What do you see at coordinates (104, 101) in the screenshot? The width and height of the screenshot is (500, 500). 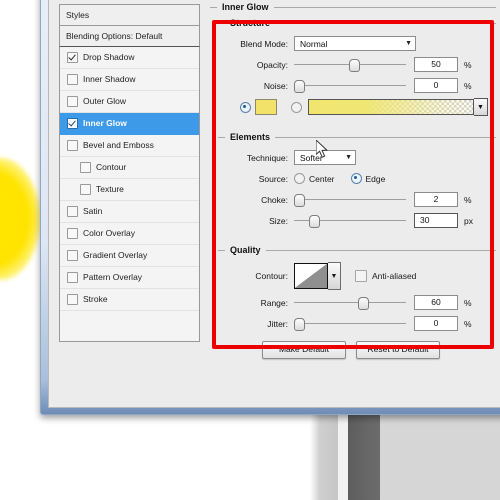 I see `style-list-item-label: Outer Glow` at bounding box center [104, 101].